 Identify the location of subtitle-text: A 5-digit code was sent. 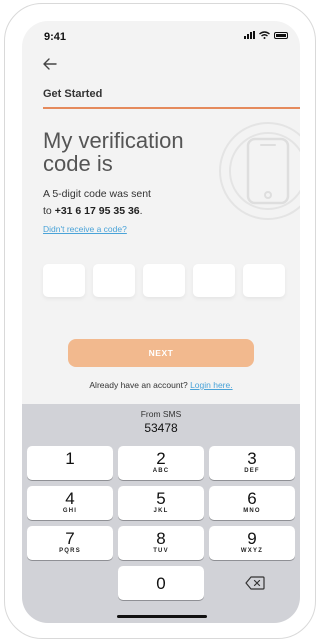
(97, 194).